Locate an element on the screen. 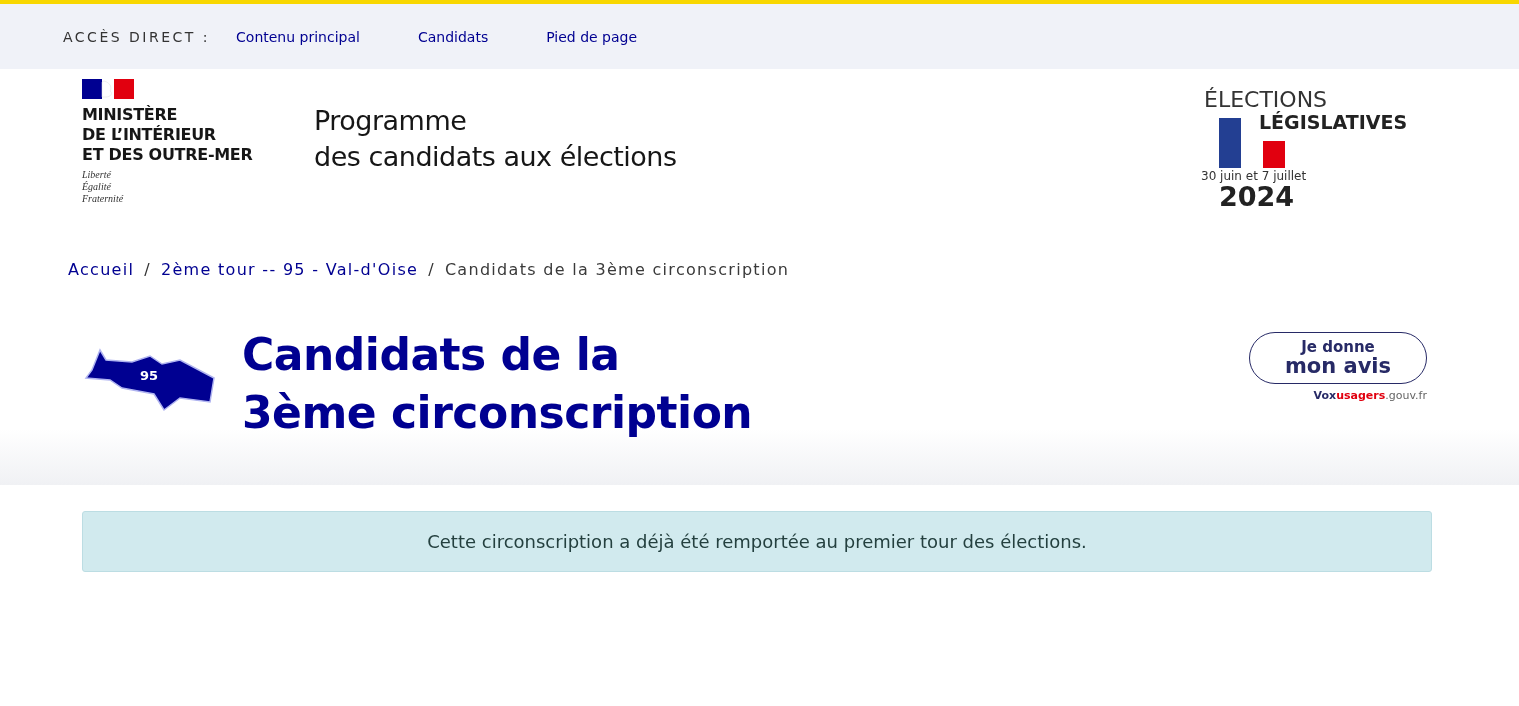  ministry-name: MINISTÈRE DE L’INTÉRIEUR ET DES OUTRE-MER is located at coordinates (168, 135).